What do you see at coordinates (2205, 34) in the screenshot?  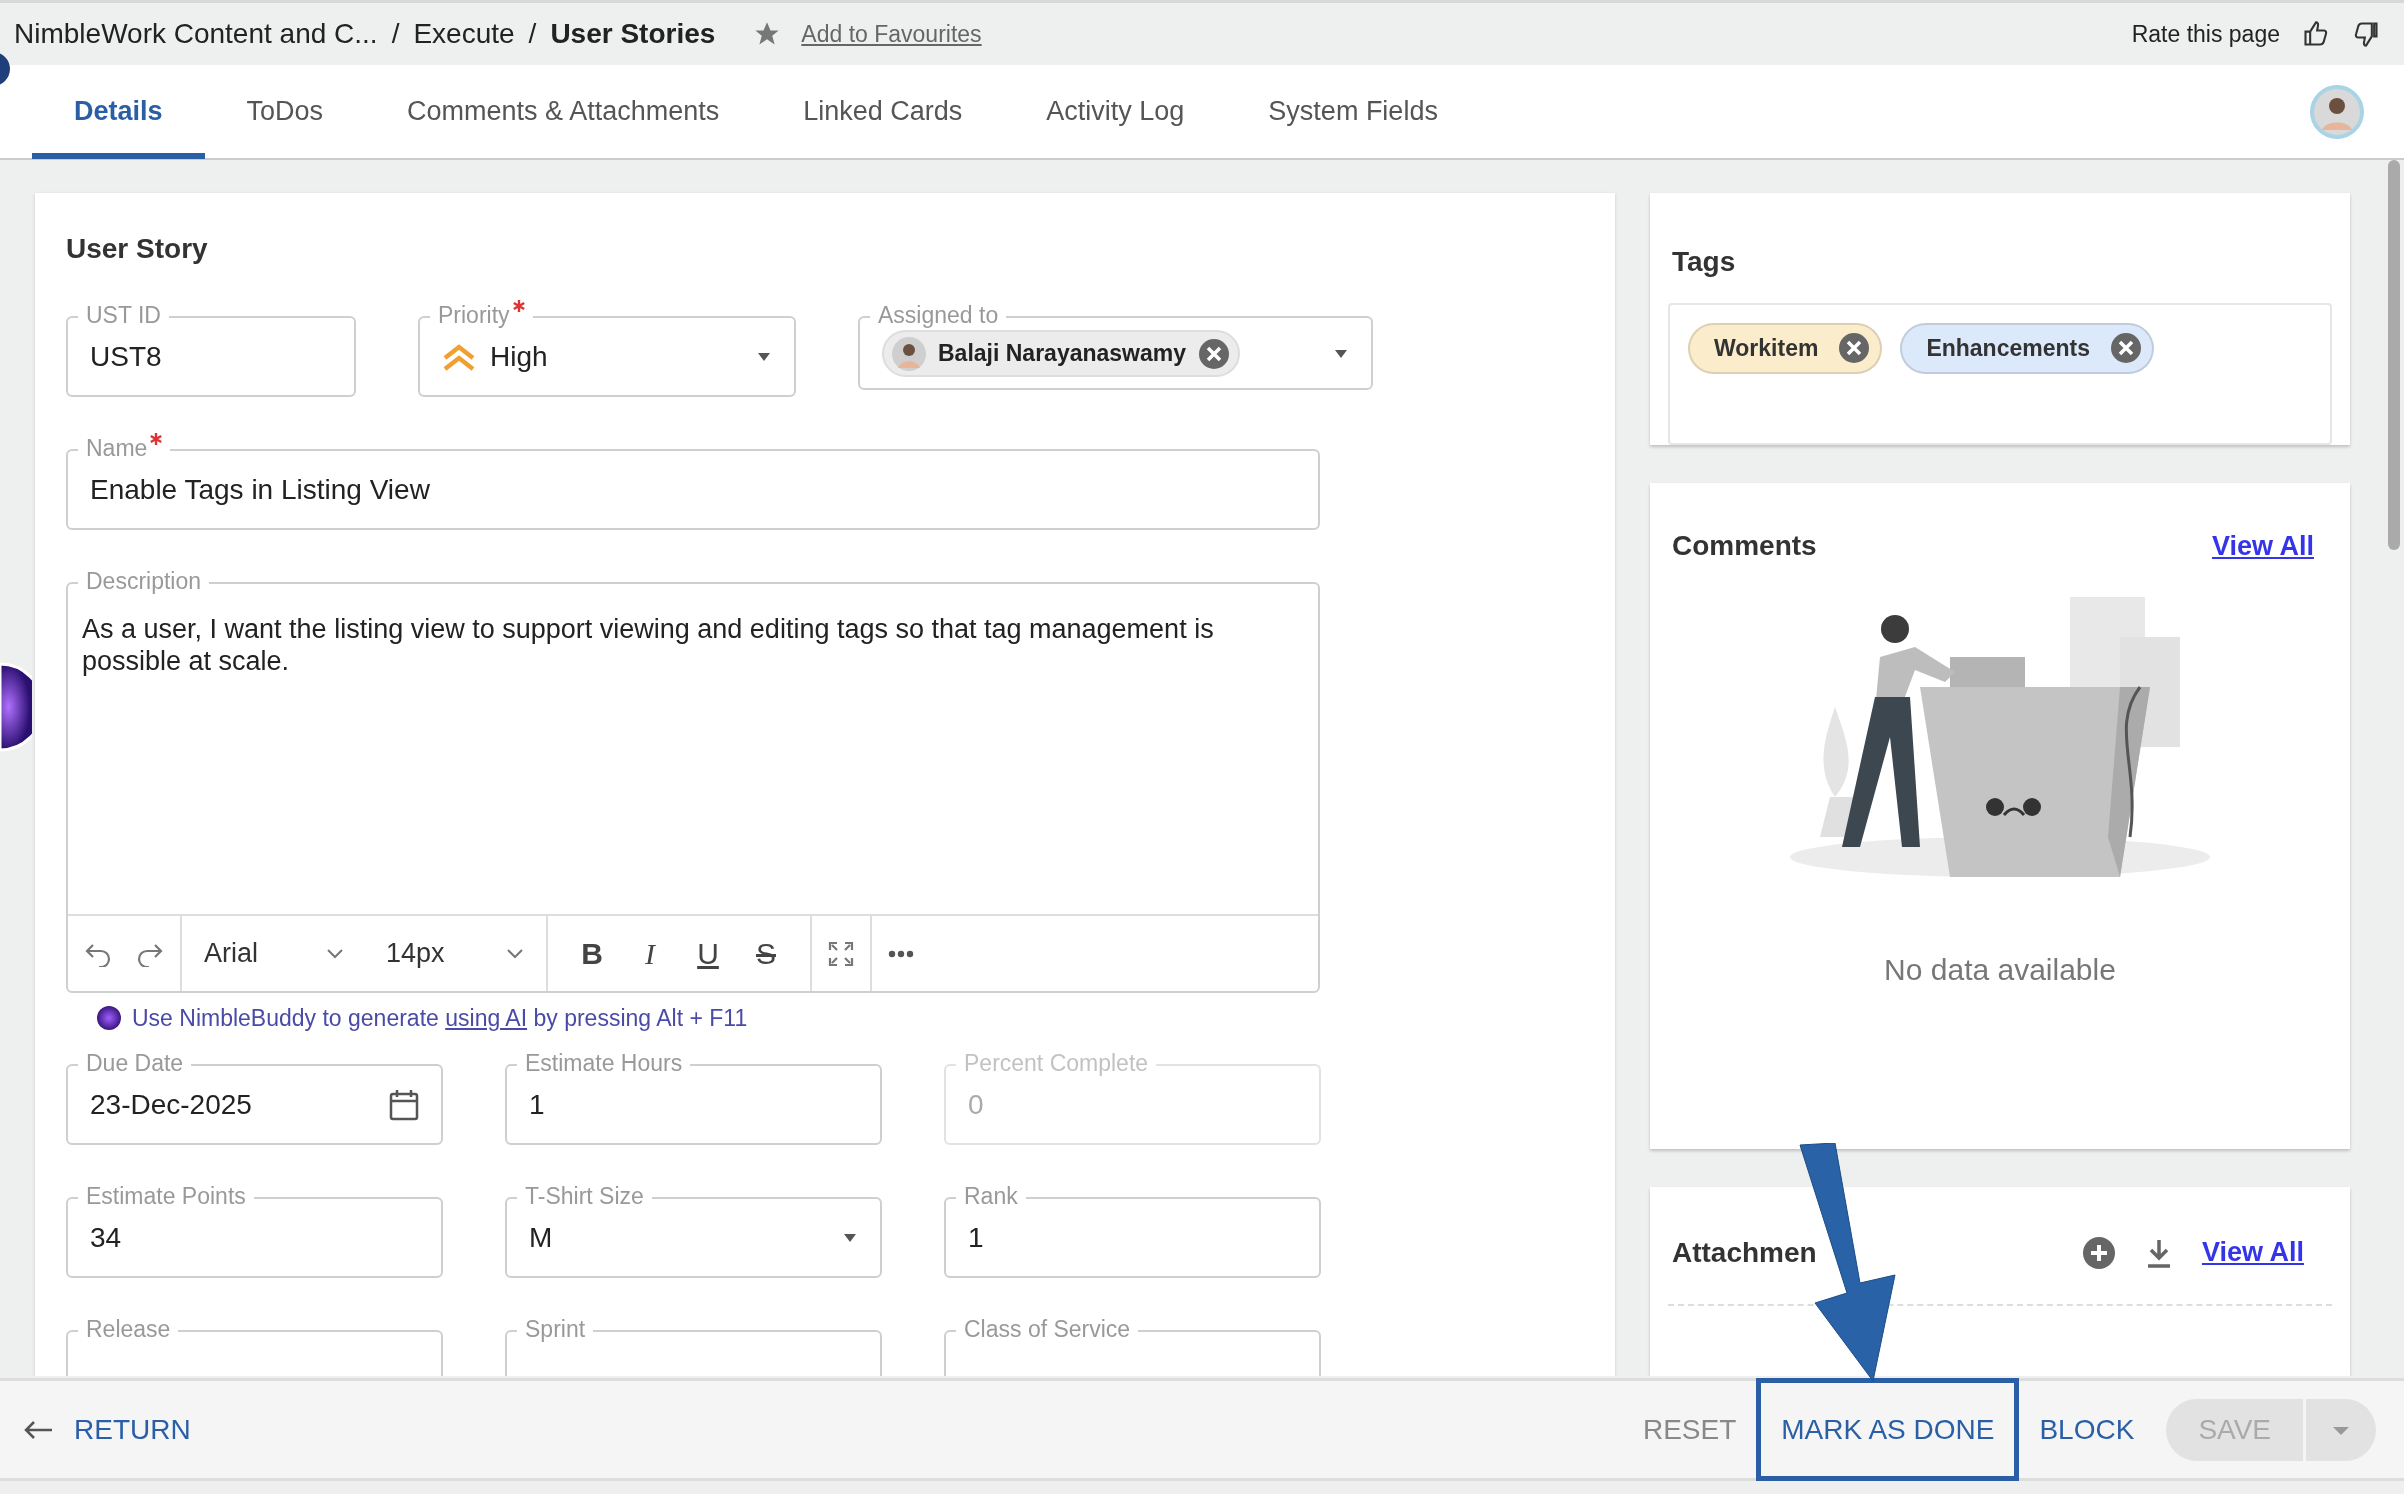 I see `rate-label: Rate this page` at bounding box center [2205, 34].